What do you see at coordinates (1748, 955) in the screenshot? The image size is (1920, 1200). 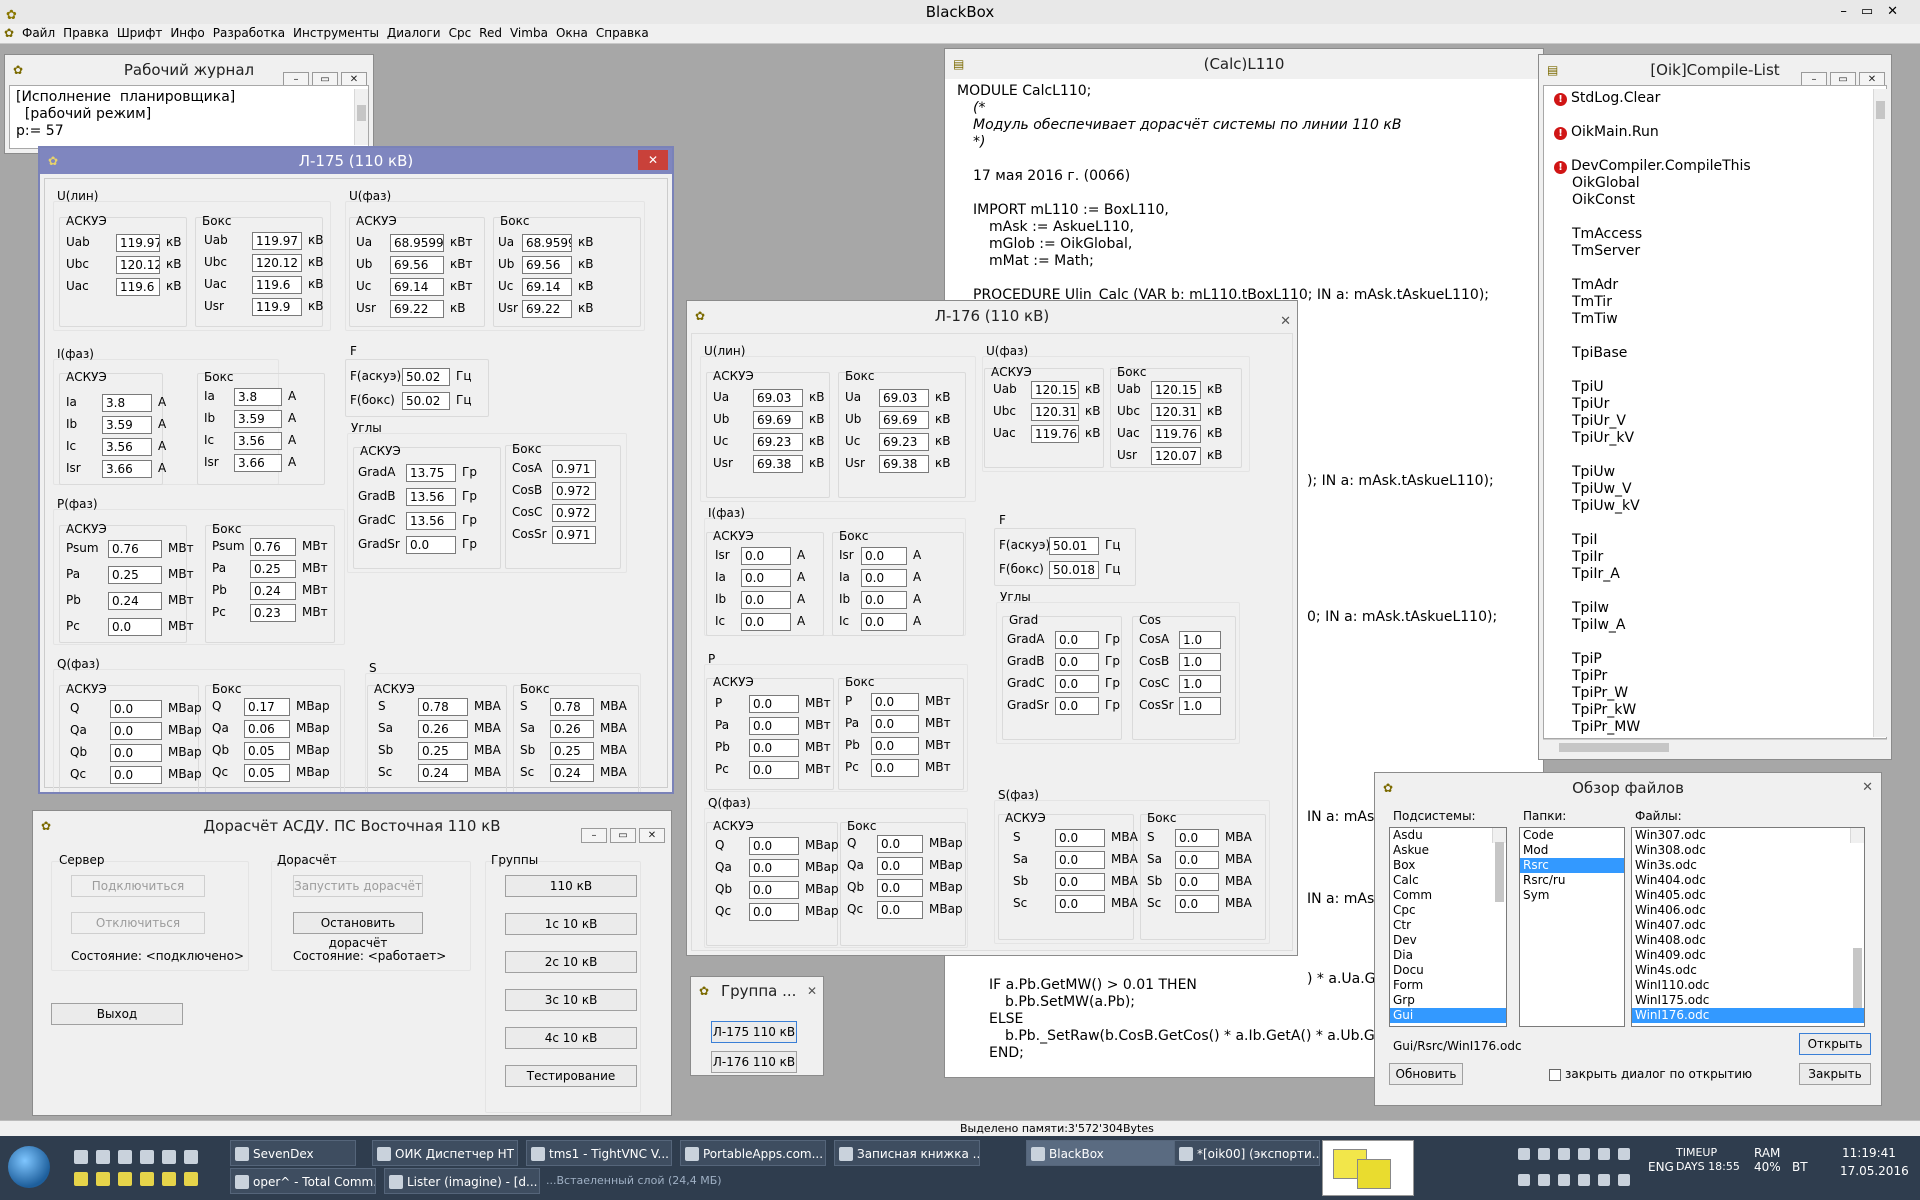 I see `list-item: Win409.odc` at bounding box center [1748, 955].